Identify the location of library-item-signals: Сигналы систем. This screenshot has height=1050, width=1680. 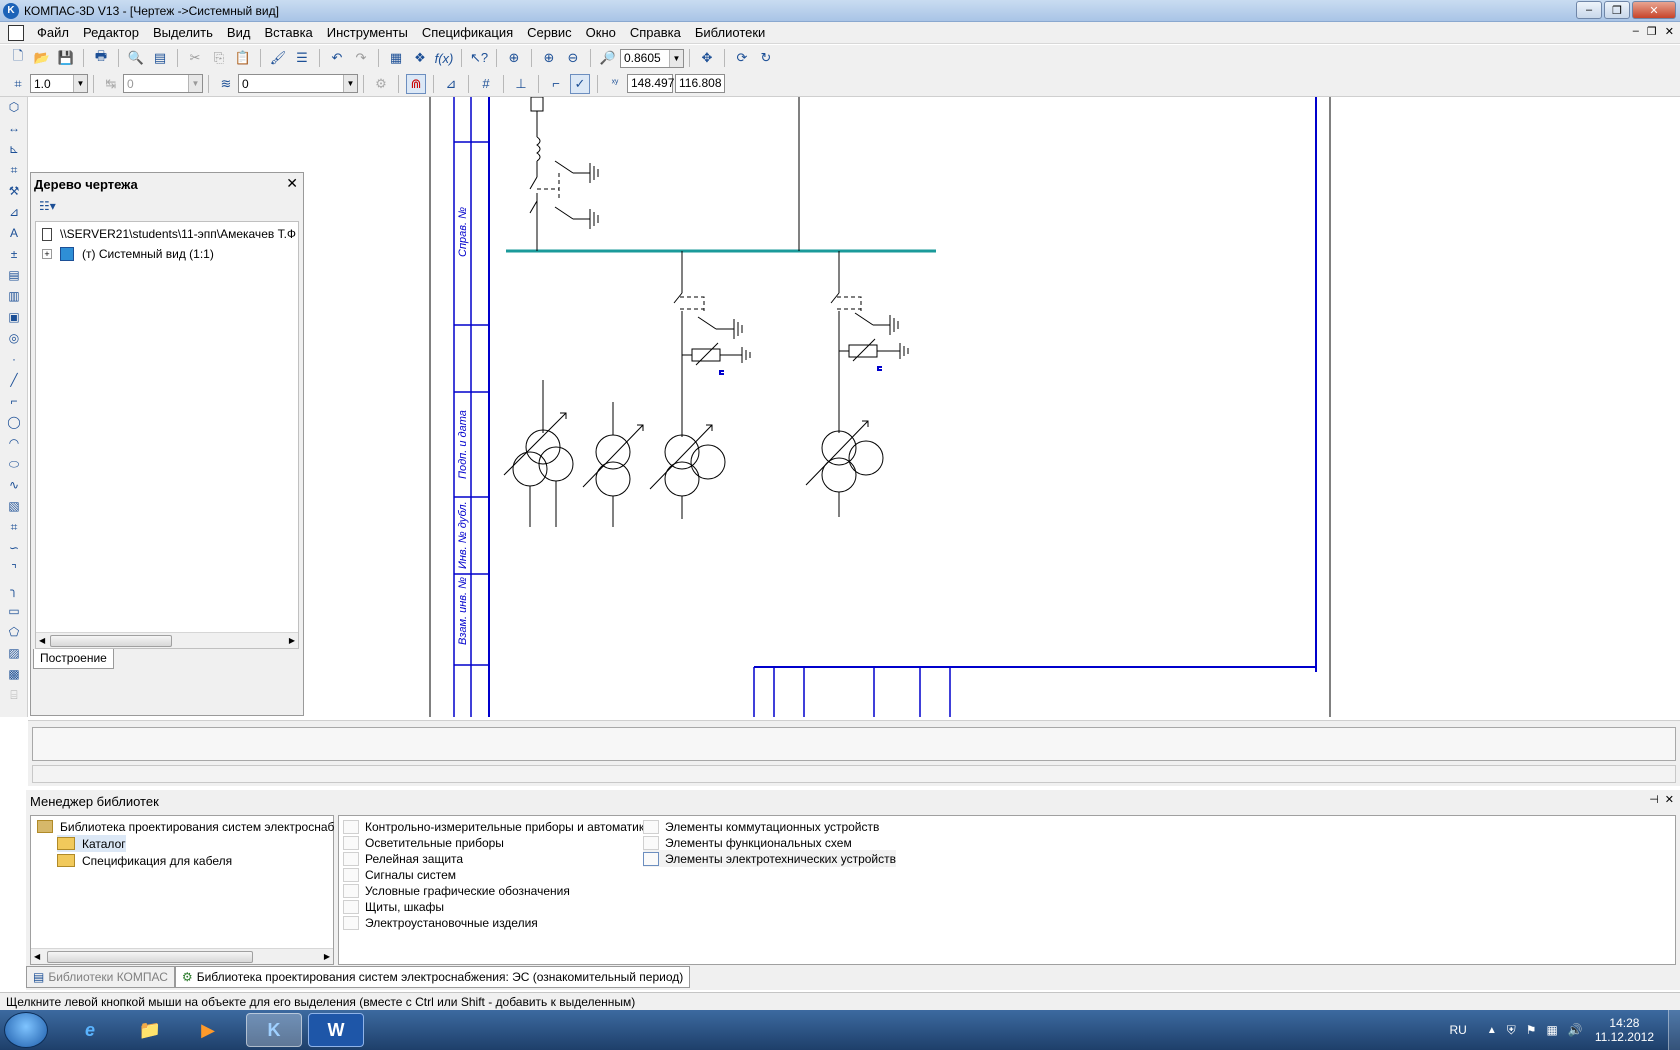
(399, 874).